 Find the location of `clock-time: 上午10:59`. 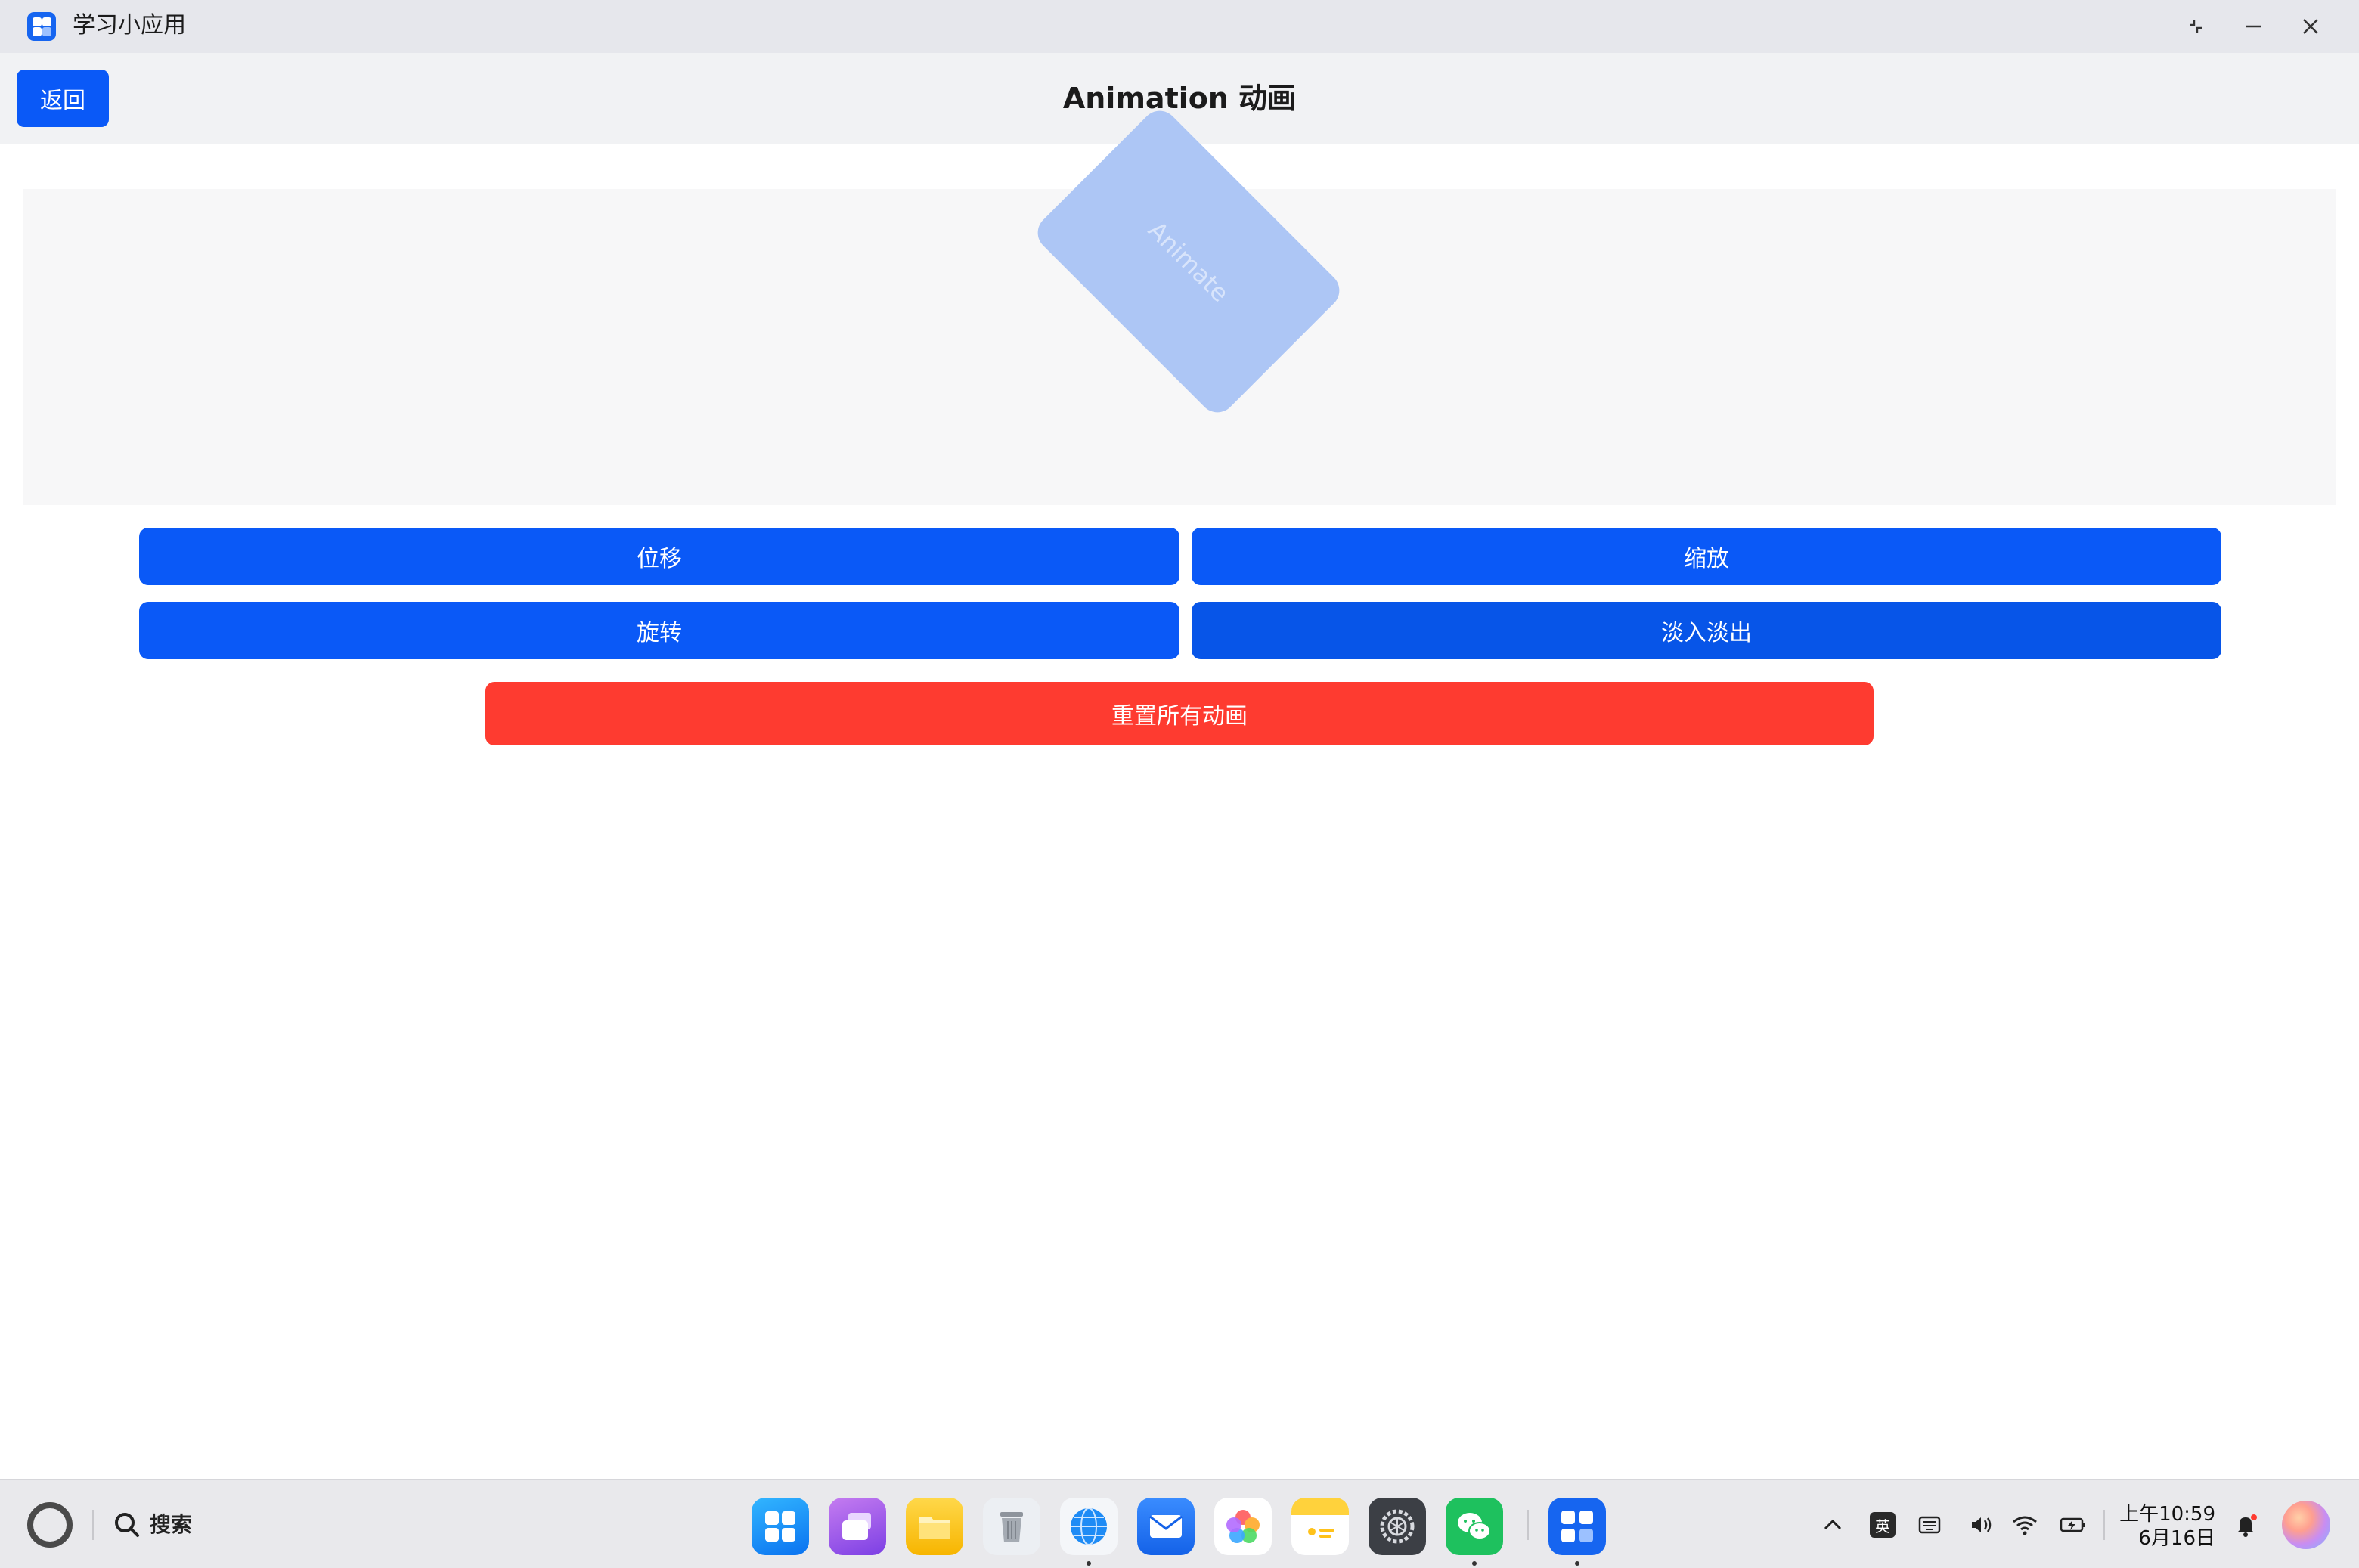

clock-time: 上午10:59 is located at coordinates (2167, 1514).